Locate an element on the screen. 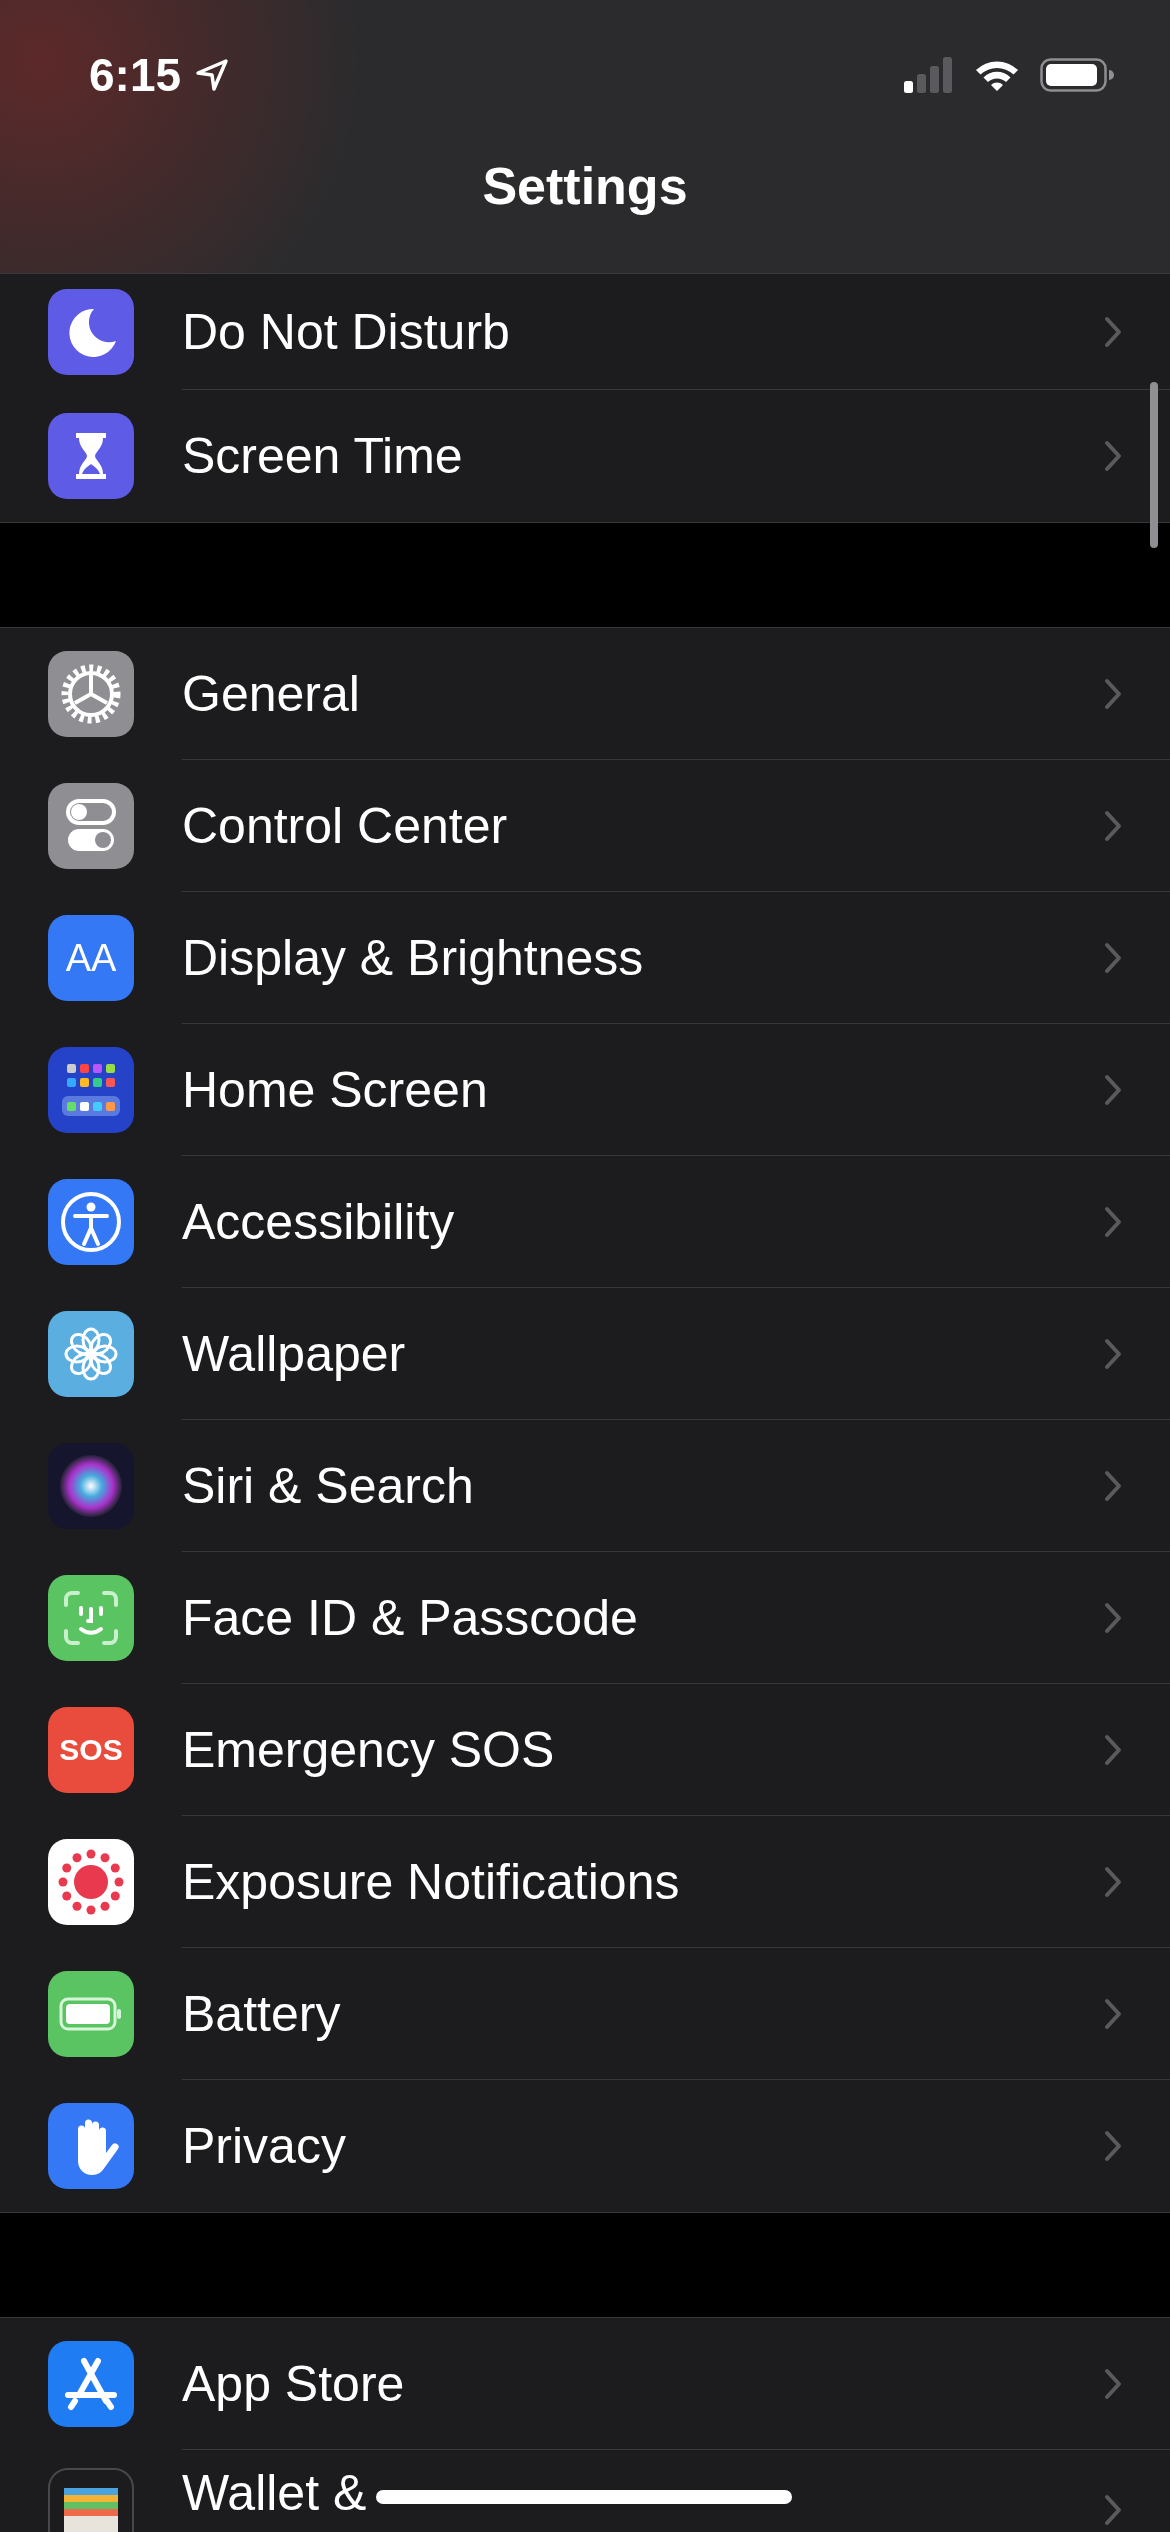 Image resolution: width=1170 pixels, height=2532 pixels. toggle-icon is located at coordinates (91, 826).